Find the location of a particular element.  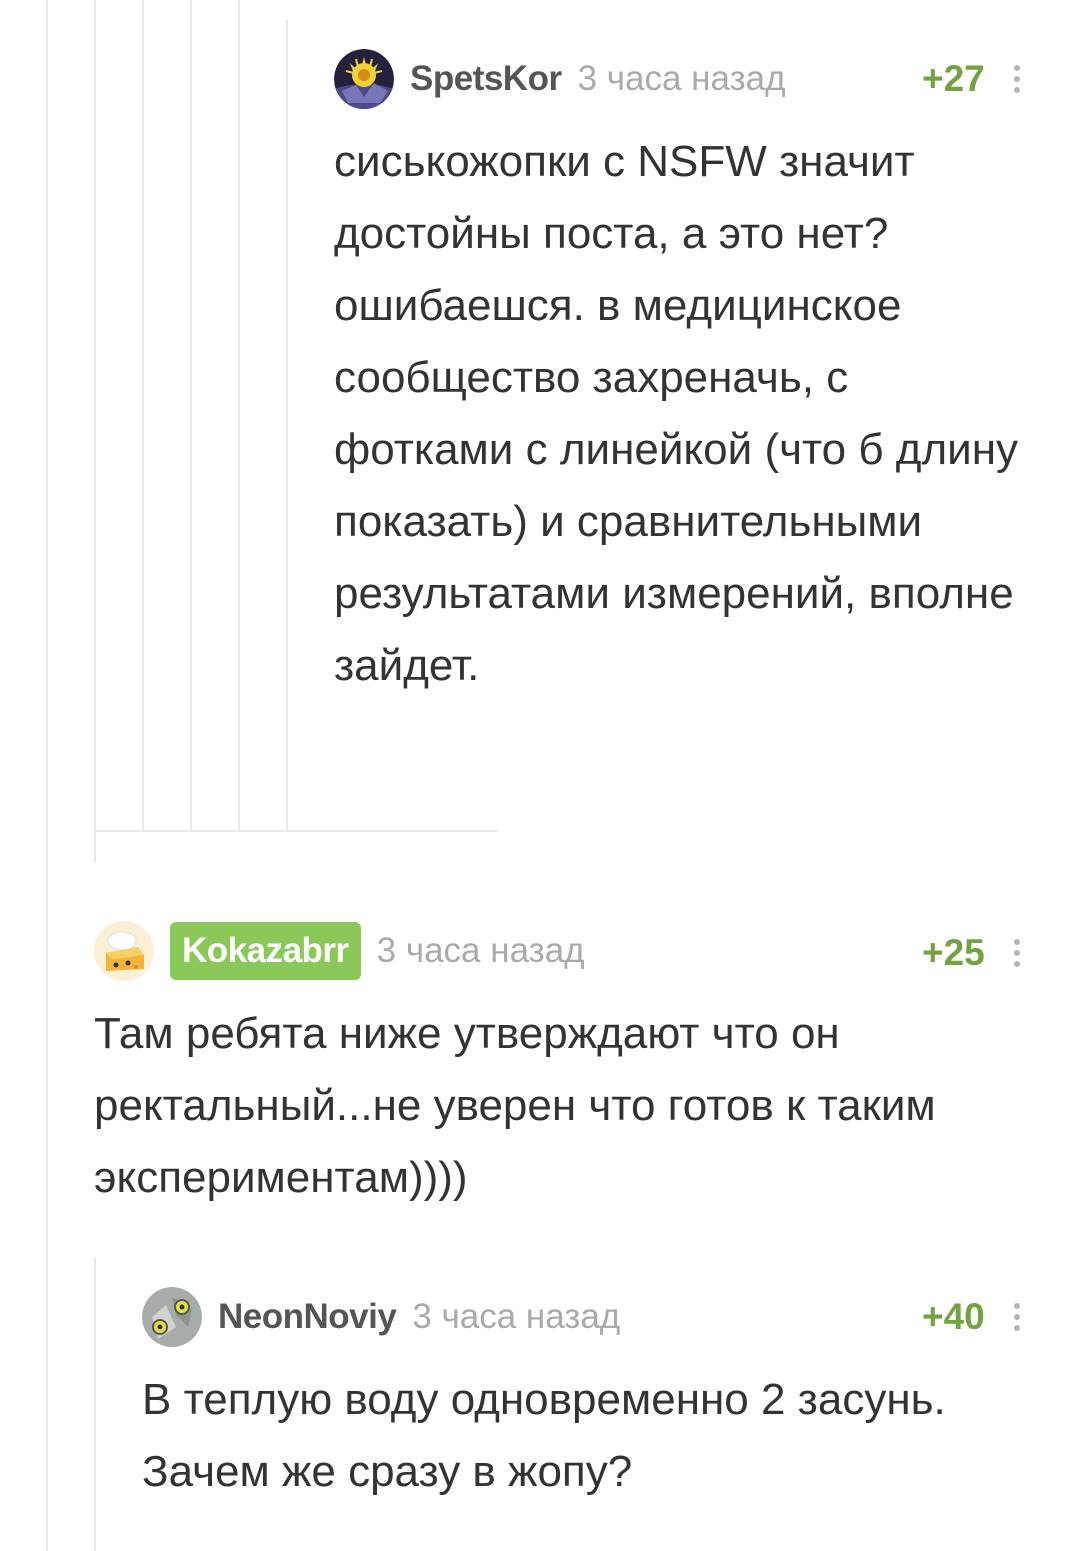

comment-header: SpetsKor 3 часа назад is located at coordinates (560, 79).